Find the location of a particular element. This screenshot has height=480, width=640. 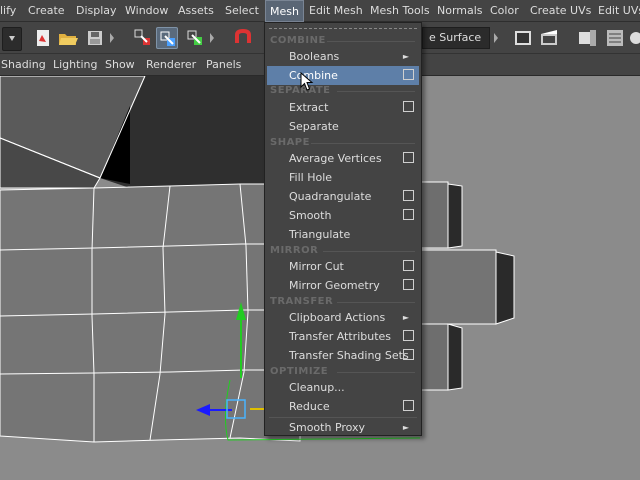

menu-item-label: Mirror Cut is located at coordinates (316, 266).